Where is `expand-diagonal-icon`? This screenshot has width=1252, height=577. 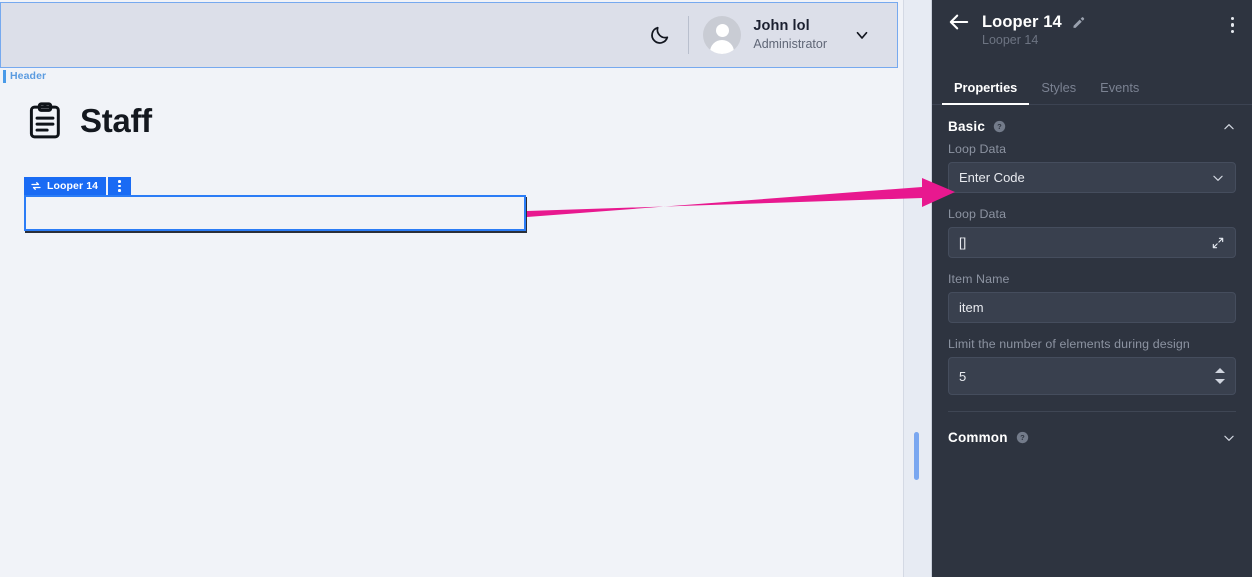 expand-diagonal-icon is located at coordinates (1218, 243).